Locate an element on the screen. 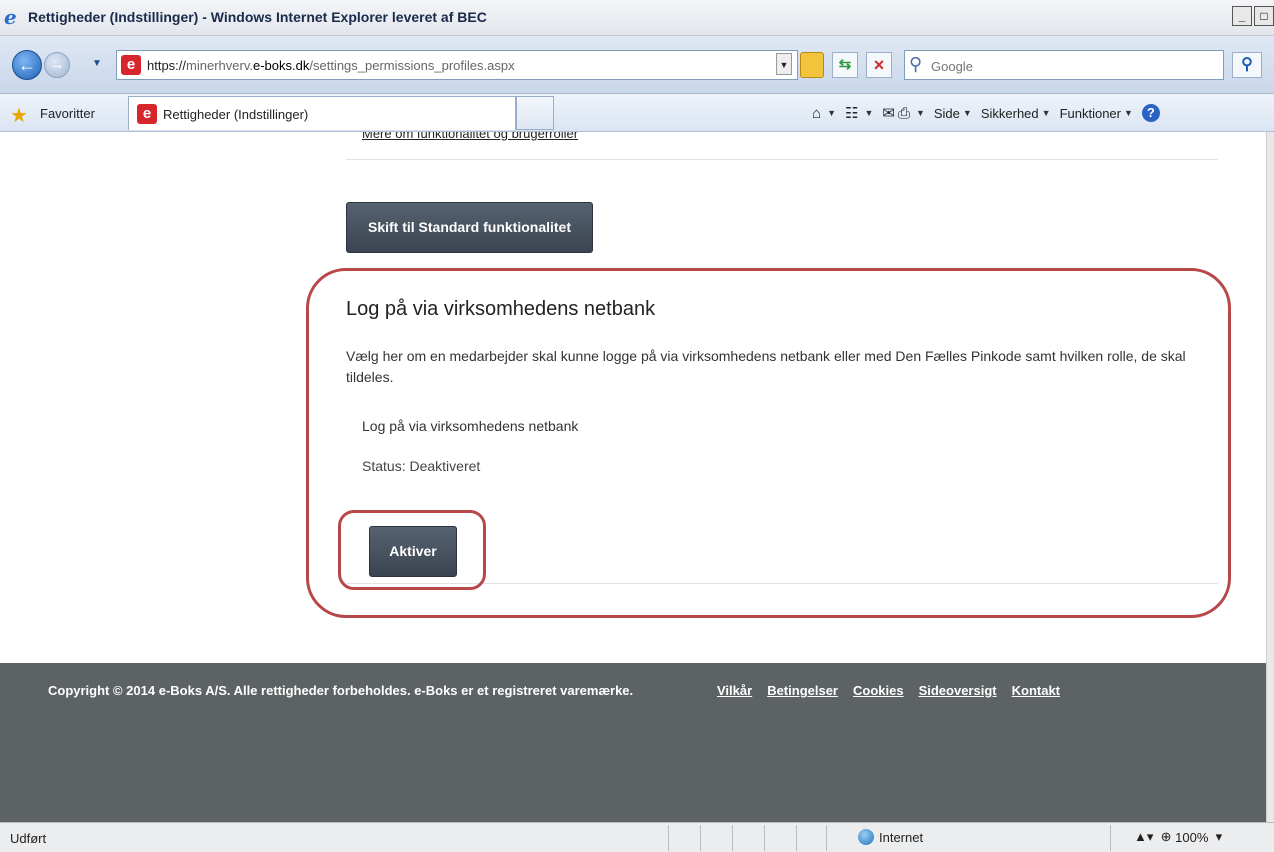 Image resolution: width=1274 pixels, height=852 pixels. zoom-icon: ⊕ is located at coordinates (1166, 836).